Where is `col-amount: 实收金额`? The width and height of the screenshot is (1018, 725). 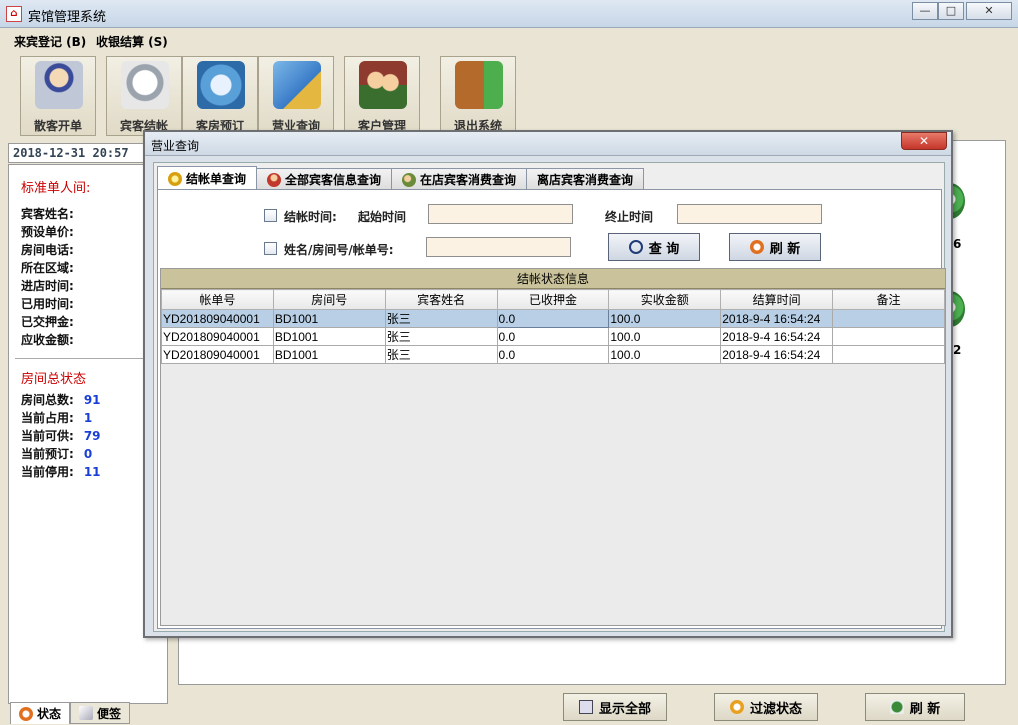
col-amount: 实收金额 is located at coordinates (665, 299).